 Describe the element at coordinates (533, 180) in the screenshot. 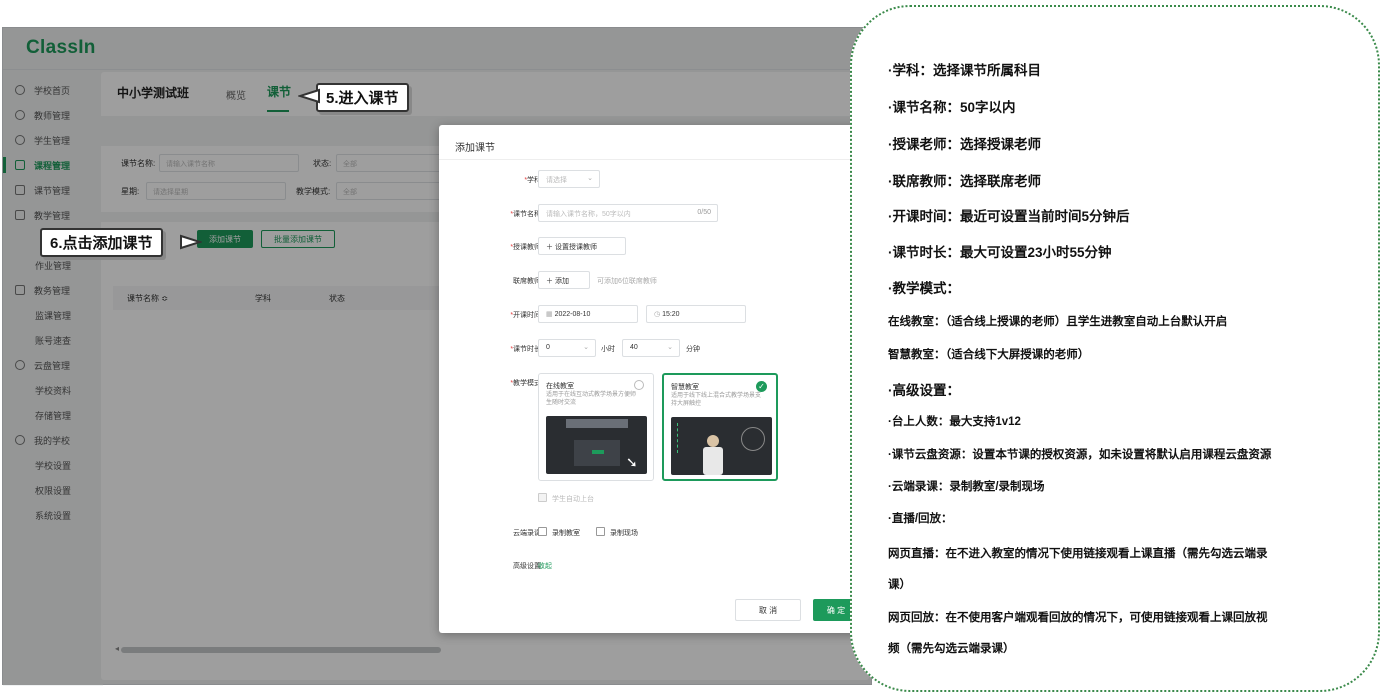

I see `subject-label: *学科:` at that location.